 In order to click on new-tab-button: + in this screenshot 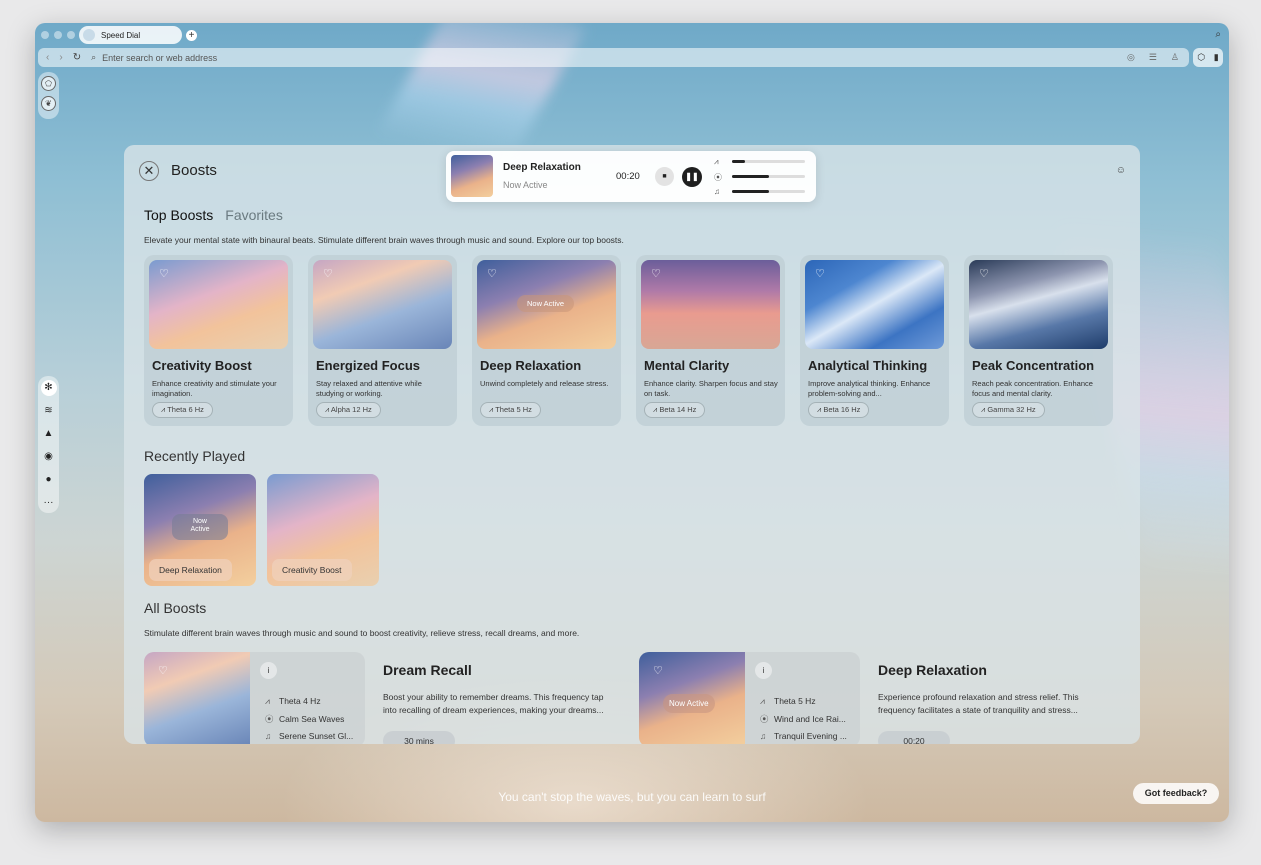, I will do `click(191, 35)`.